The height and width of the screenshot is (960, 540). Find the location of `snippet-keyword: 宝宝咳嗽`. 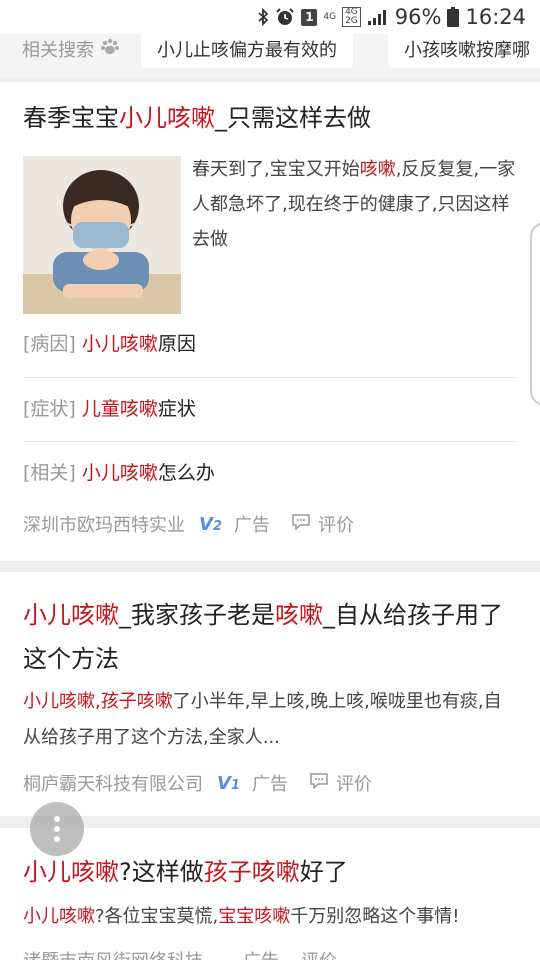

snippet-keyword: 宝宝咳嗽 is located at coordinates (254, 916).